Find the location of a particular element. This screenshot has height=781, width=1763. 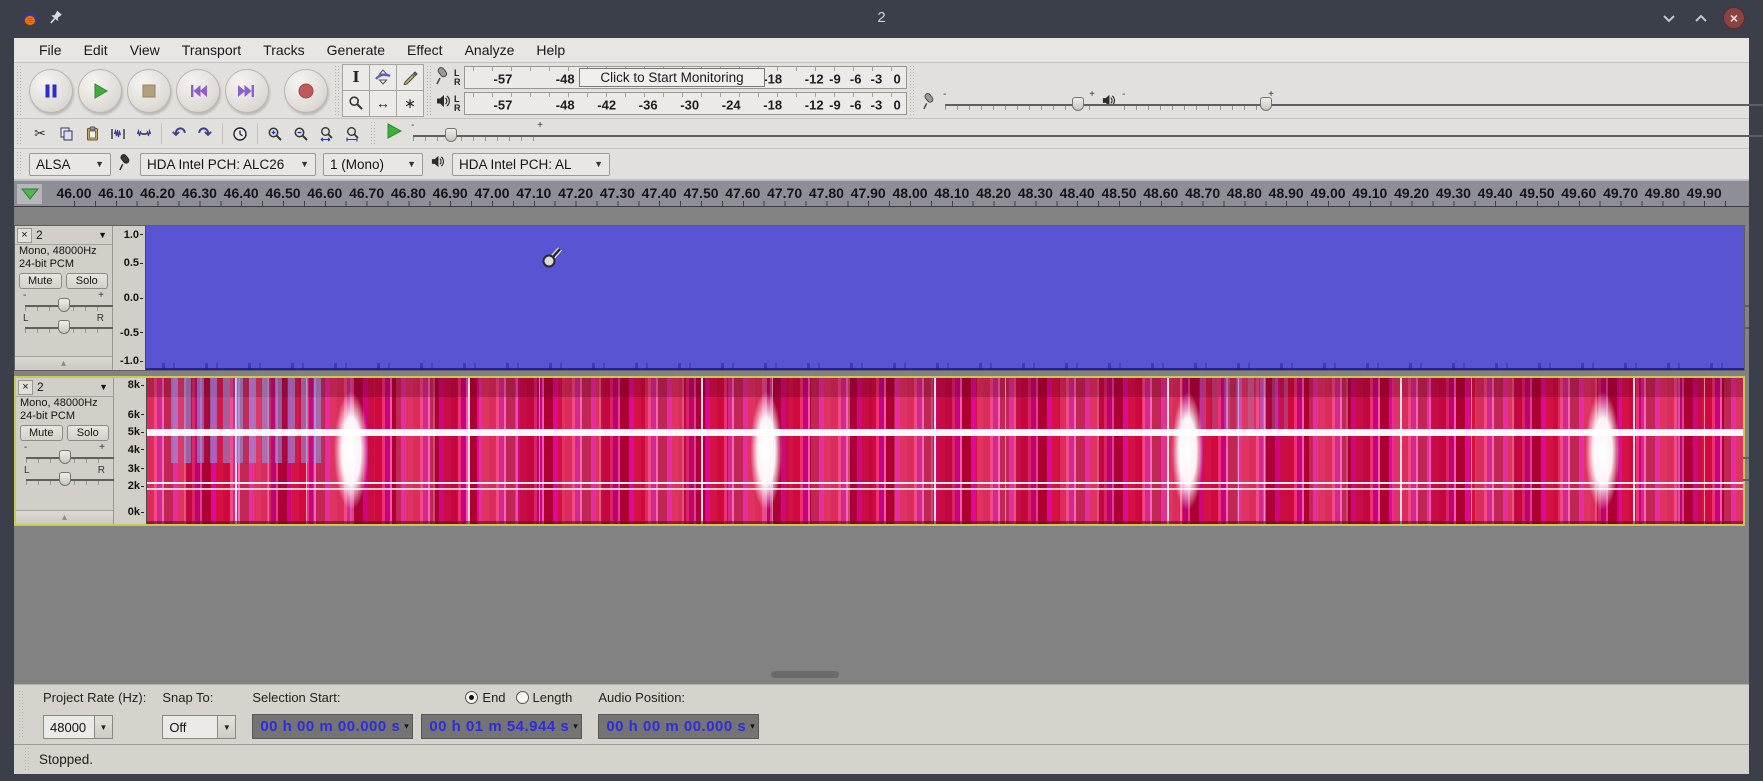

menu-edit: Edit is located at coordinates (96, 50).